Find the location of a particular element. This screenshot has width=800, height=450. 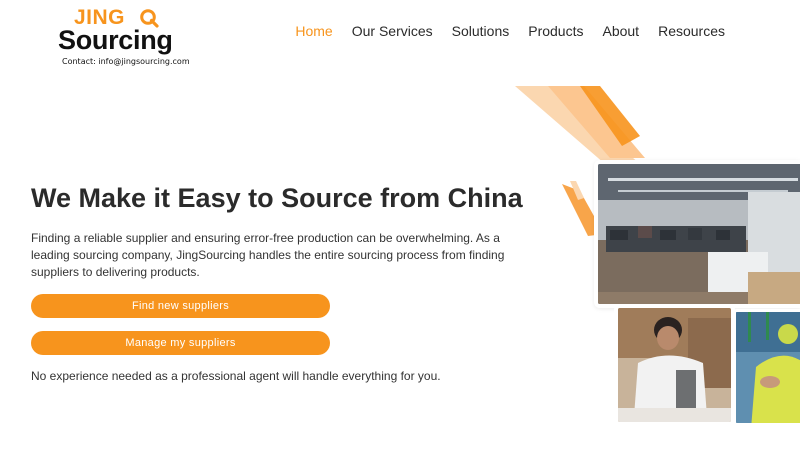

worker-vest-illustration is located at coordinates (768, 367).